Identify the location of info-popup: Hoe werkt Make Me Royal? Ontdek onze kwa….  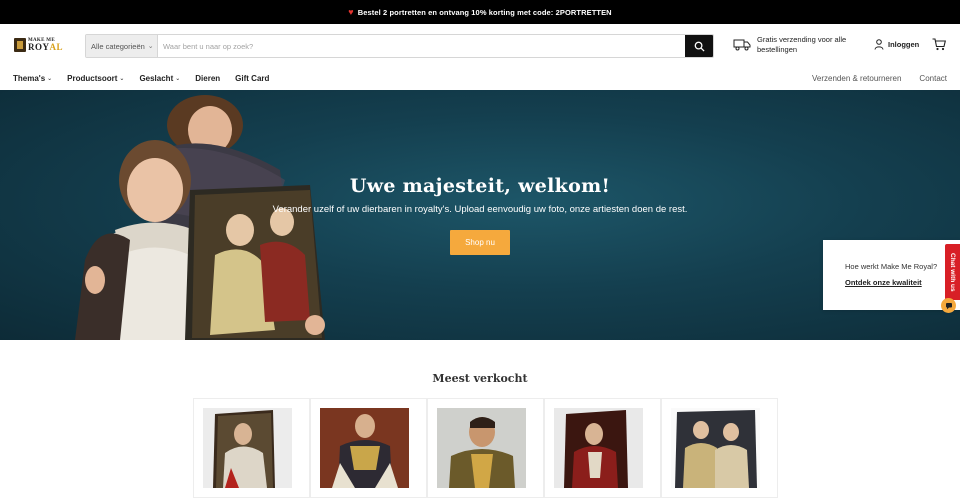
(891, 275).